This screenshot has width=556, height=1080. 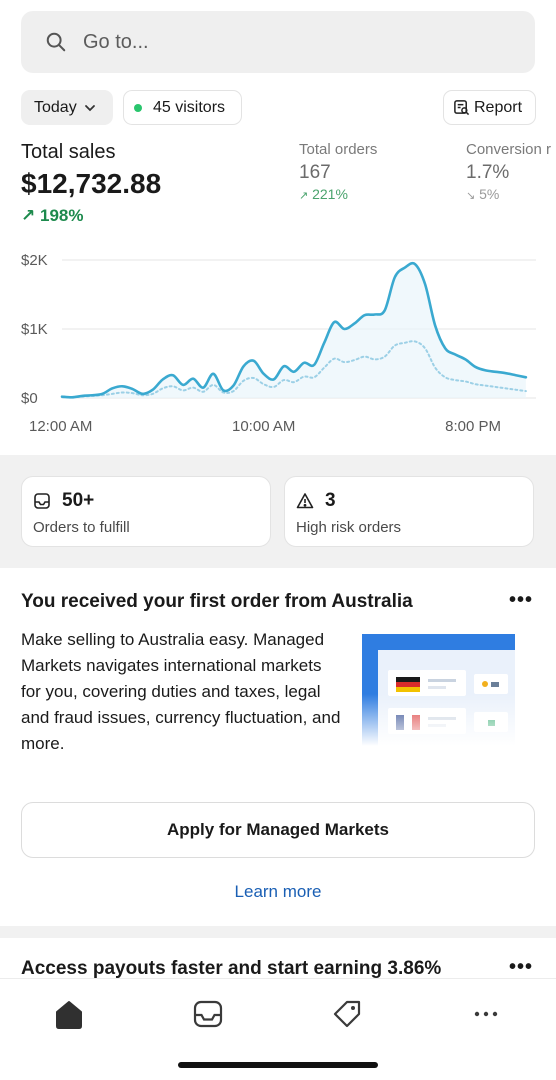 I want to click on x-tick-label: 8:00 PM, so click(x=473, y=426).